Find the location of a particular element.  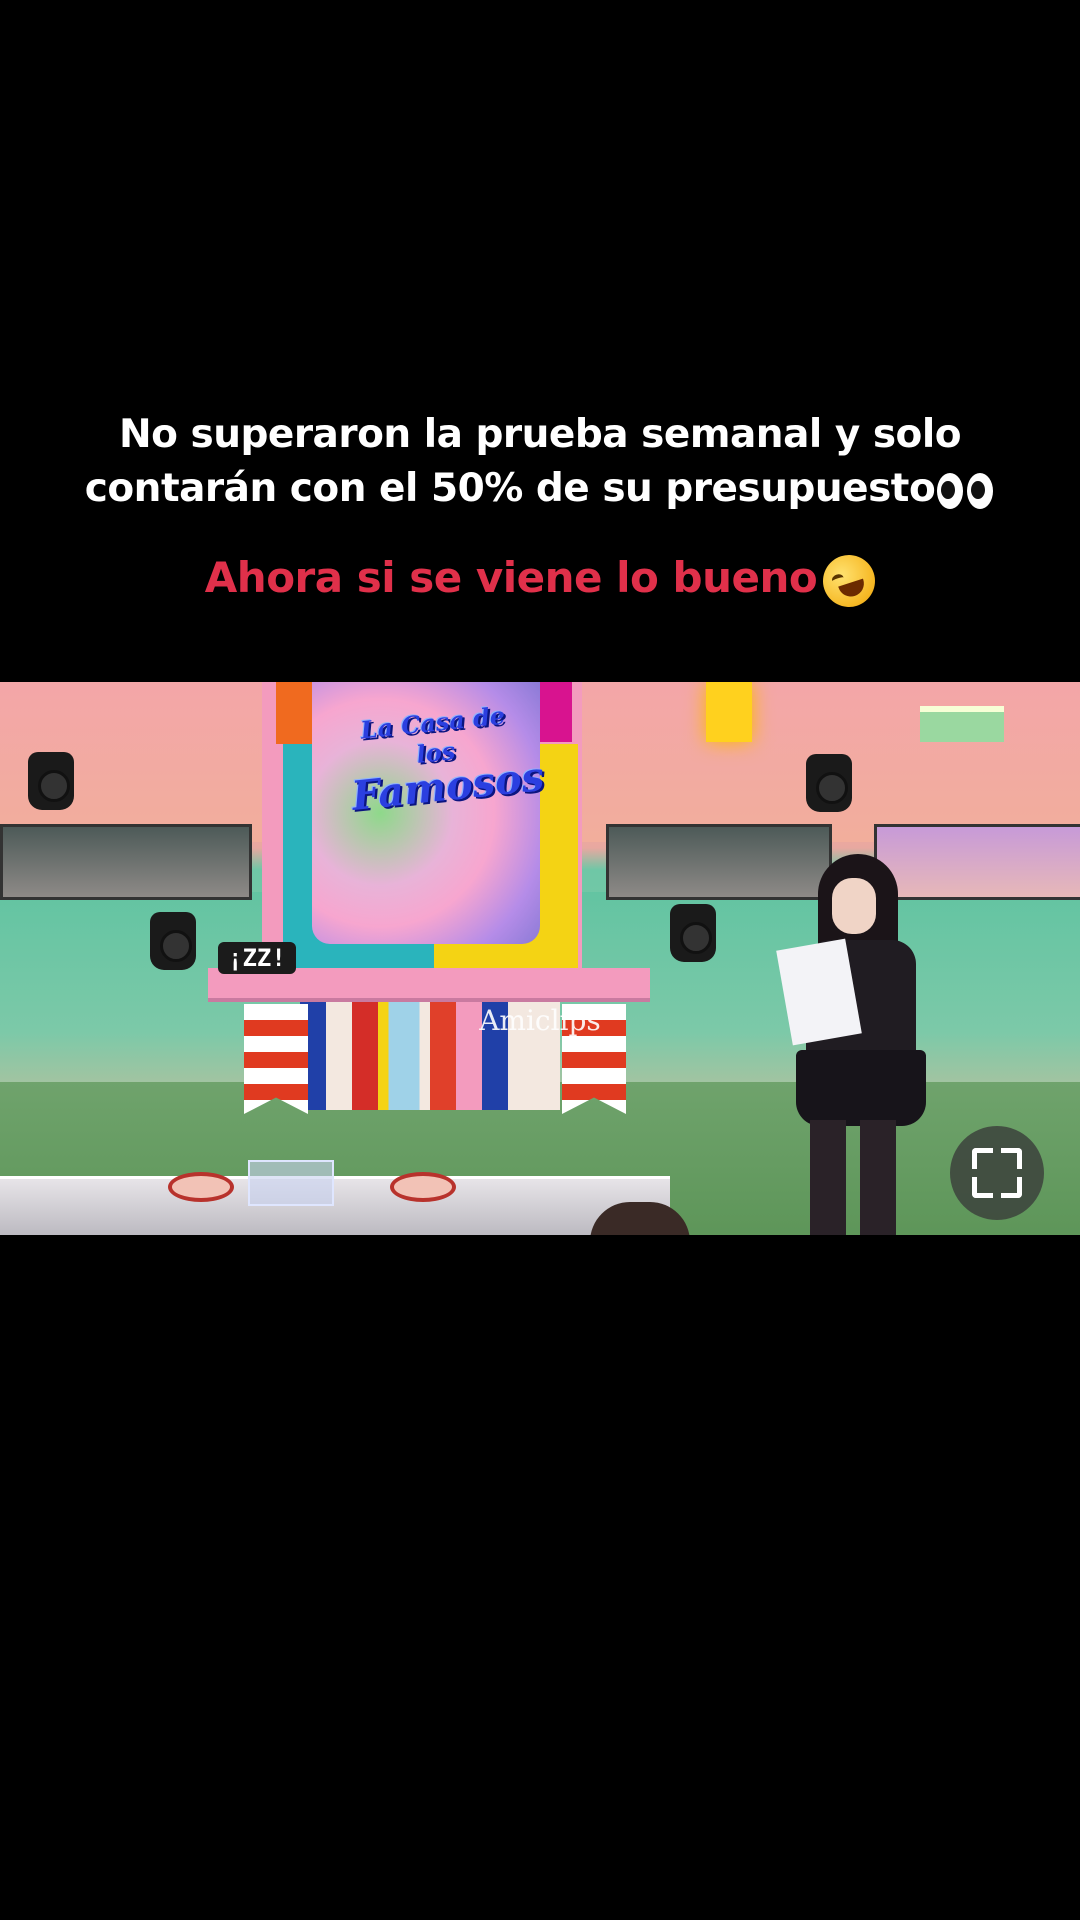

window-left is located at coordinates (126, 862).